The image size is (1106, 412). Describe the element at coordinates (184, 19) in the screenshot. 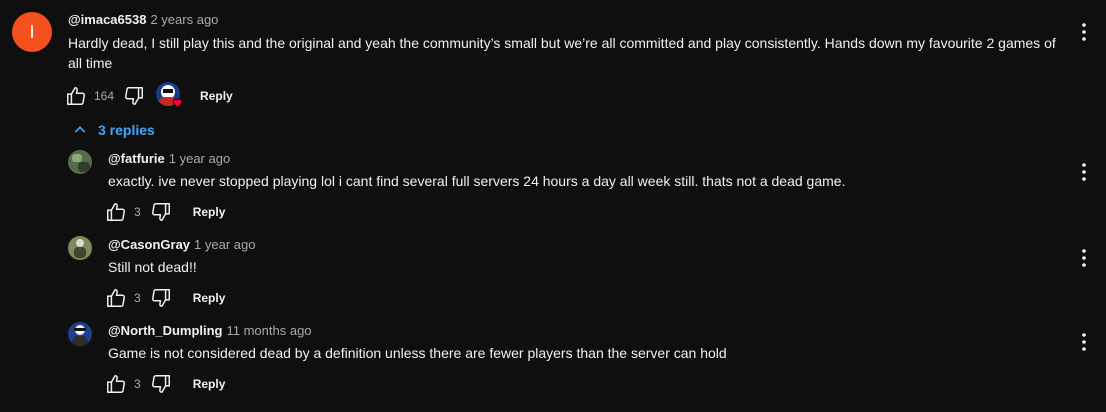

I see `comment-time: 2 years ago` at that location.